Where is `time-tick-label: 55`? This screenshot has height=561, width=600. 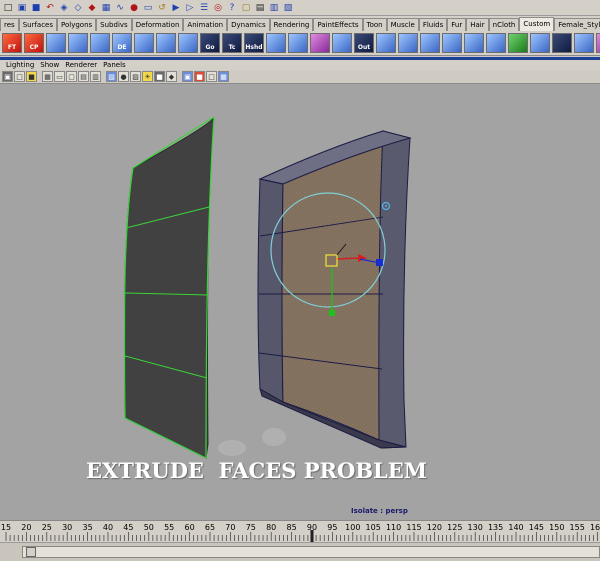 time-tick-label: 55 is located at coordinates (169, 527).